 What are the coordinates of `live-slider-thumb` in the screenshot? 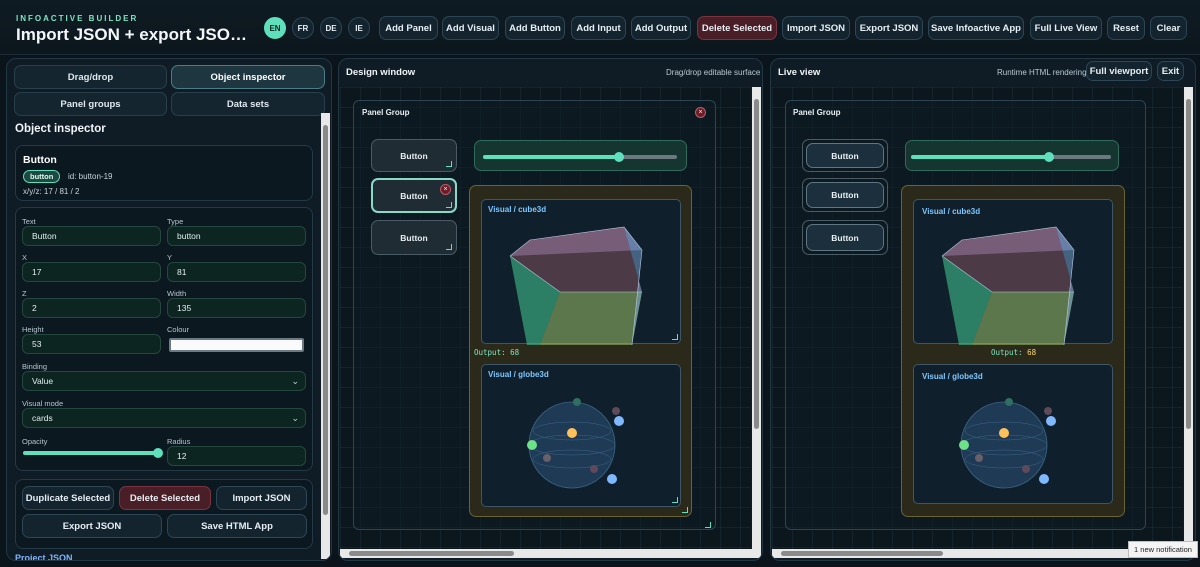 It's located at (1049, 157).